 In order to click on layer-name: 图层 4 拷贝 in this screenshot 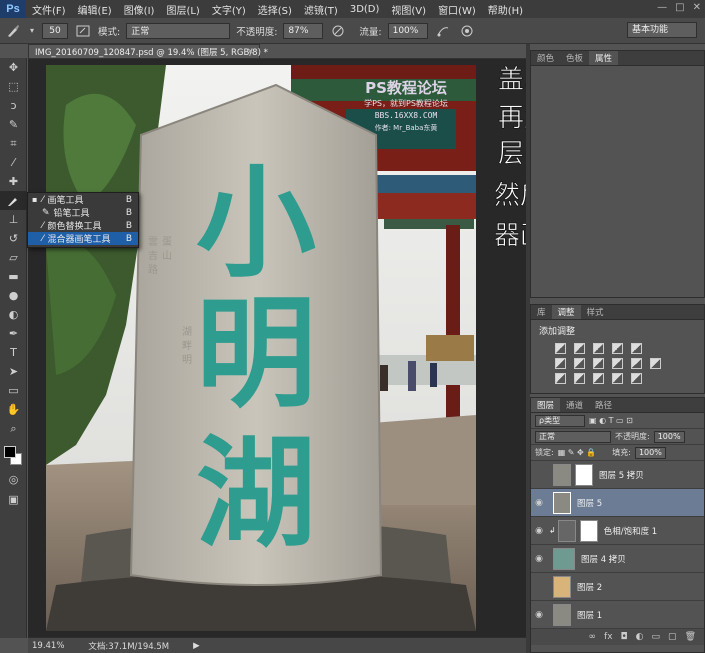, I will do `click(603, 559)`.